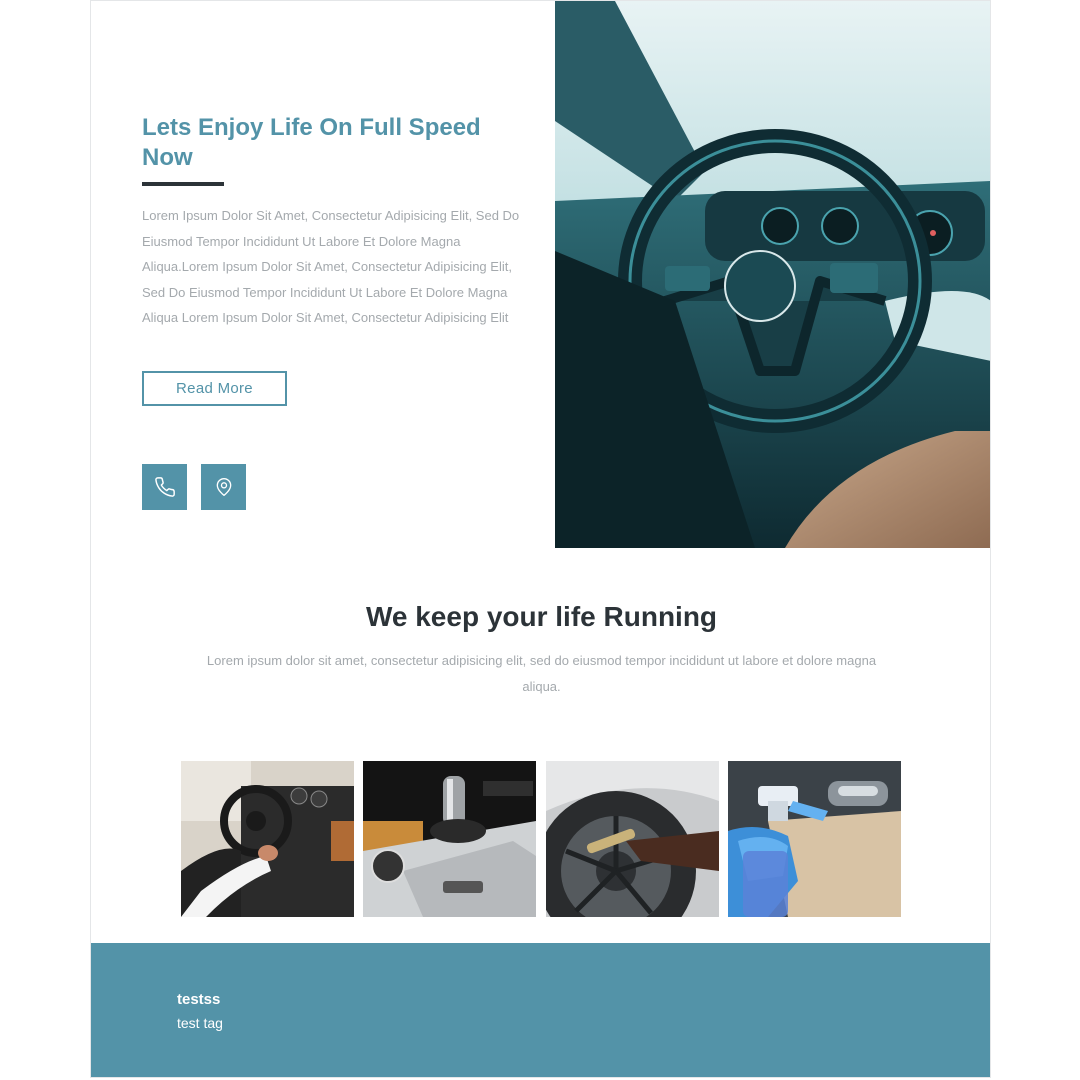 The width and height of the screenshot is (1080, 1080). What do you see at coordinates (540, 1010) in the screenshot?
I see `footer: testss test tag` at bounding box center [540, 1010].